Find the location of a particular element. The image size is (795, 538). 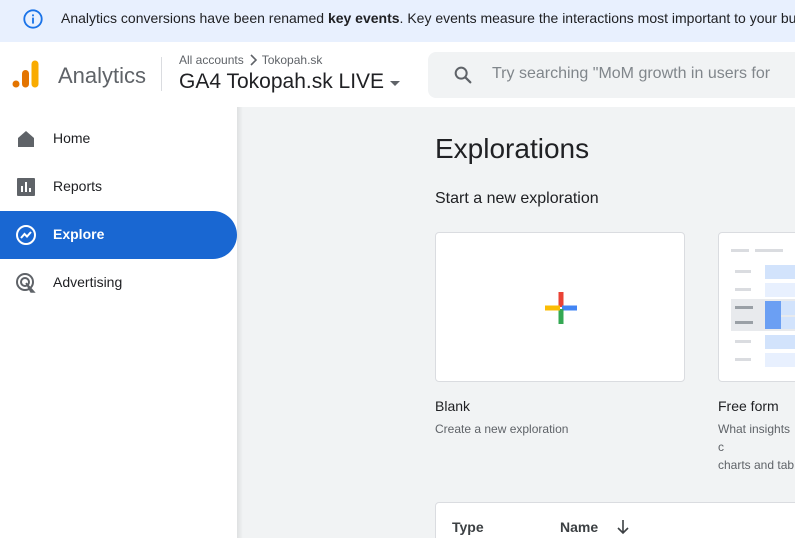

reports-icon is located at coordinates (26, 187).